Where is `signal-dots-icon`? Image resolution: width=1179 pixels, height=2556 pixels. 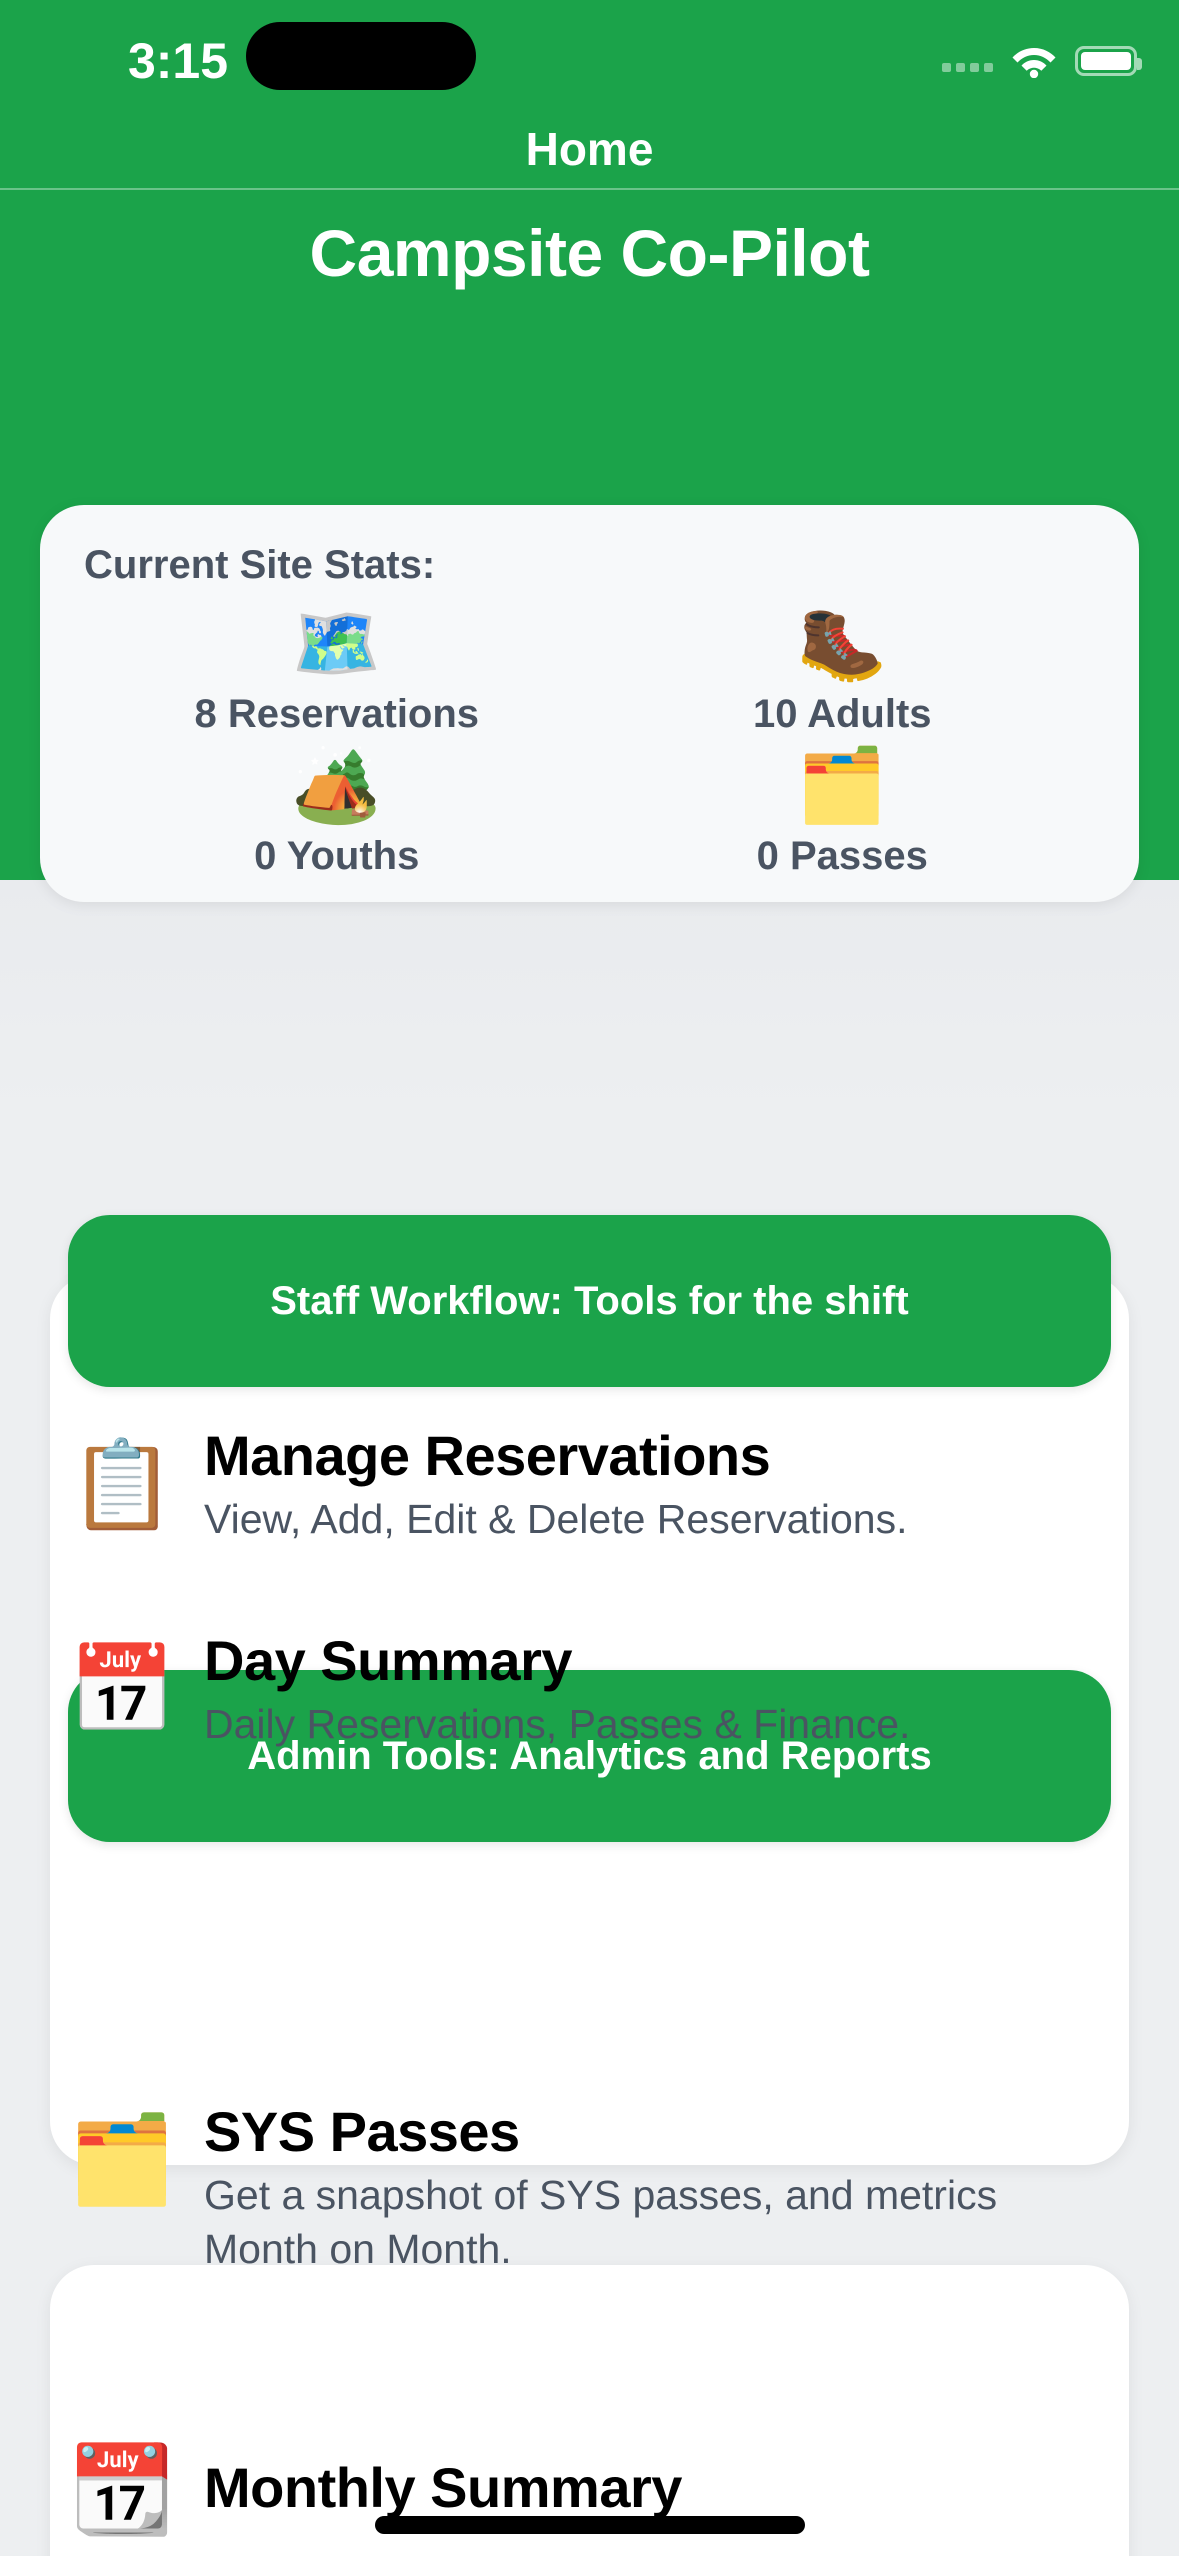
signal-dots-icon is located at coordinates (967, 61).